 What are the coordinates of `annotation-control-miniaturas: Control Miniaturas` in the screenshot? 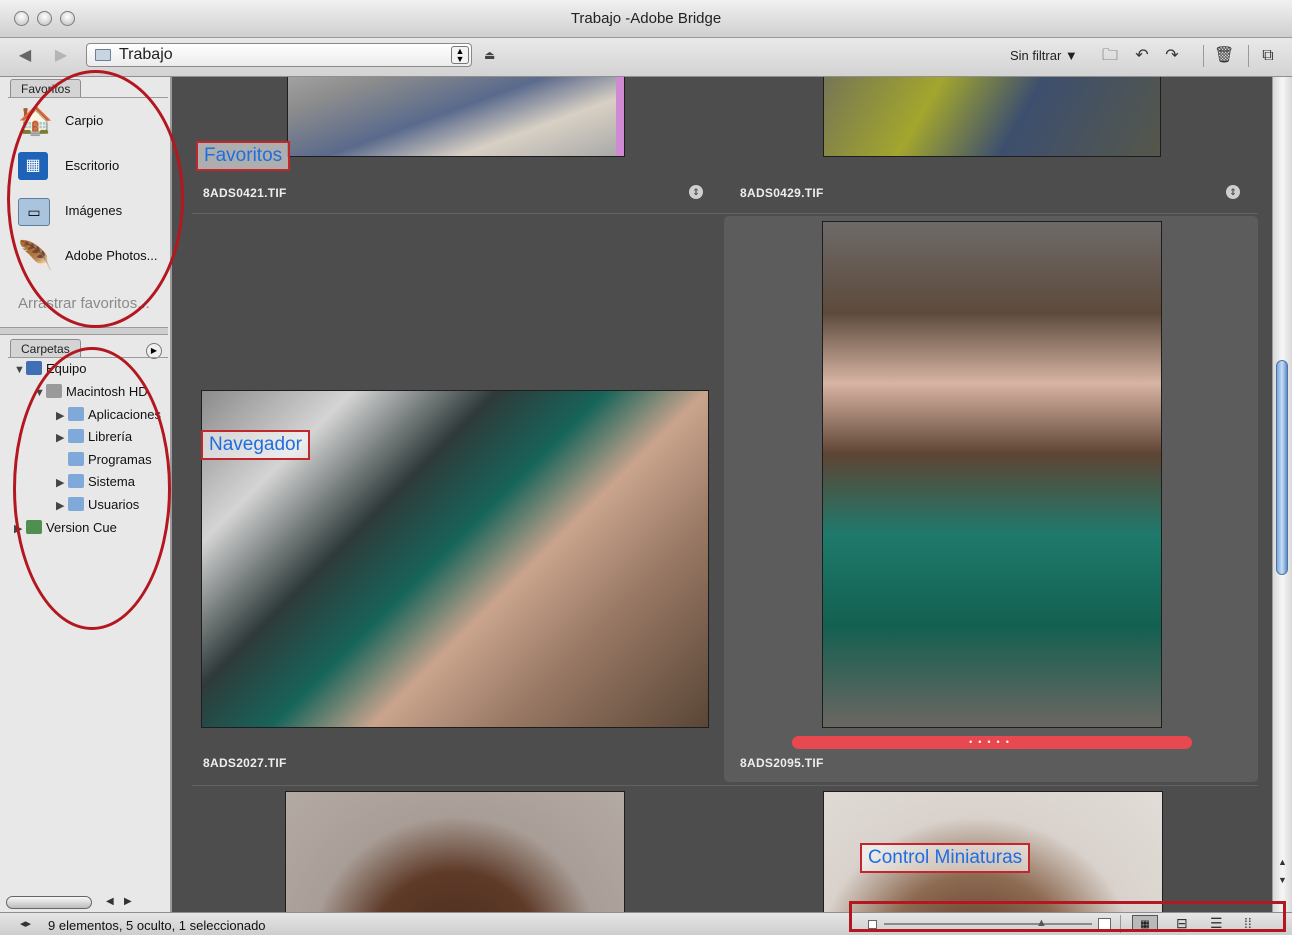 It's located at (945, 858).